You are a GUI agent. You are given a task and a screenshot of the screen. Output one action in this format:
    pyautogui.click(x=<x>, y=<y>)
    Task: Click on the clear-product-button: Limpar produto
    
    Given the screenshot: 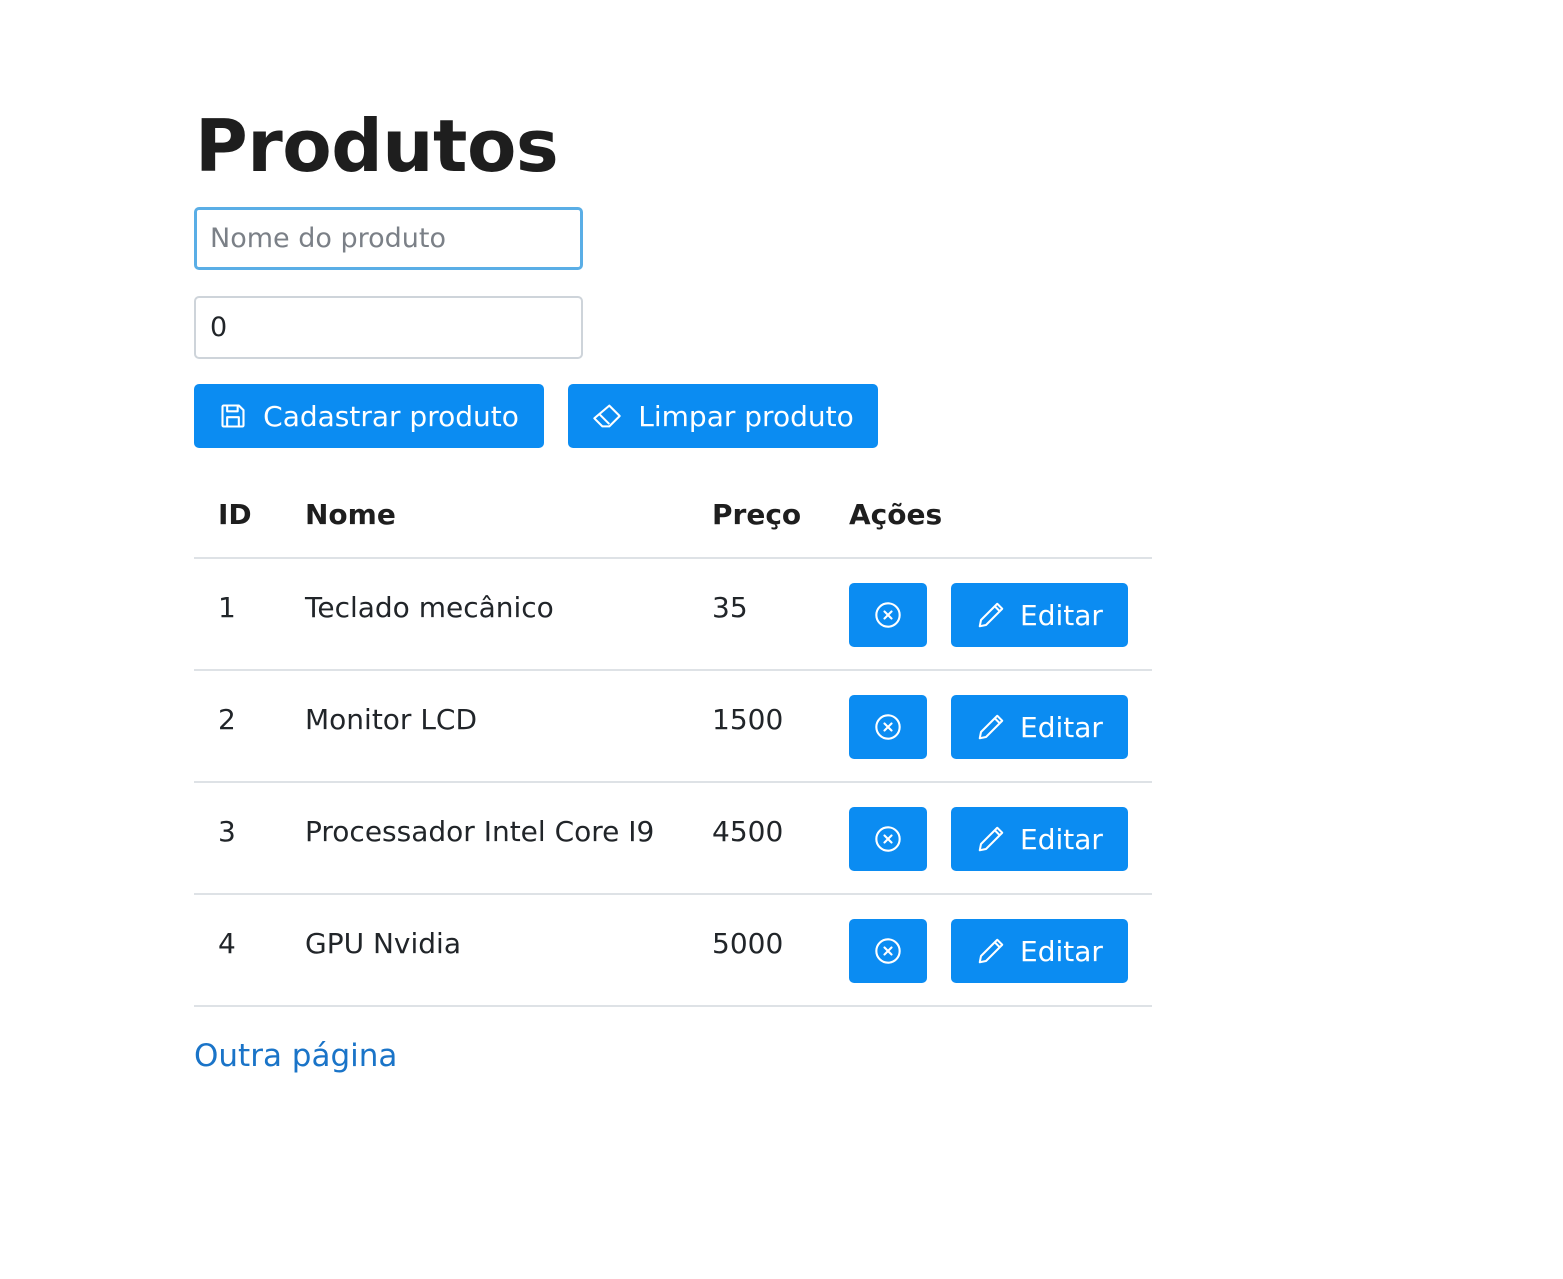 What is the action you would take?
    pyautogui.click(x=723, y=416)
    